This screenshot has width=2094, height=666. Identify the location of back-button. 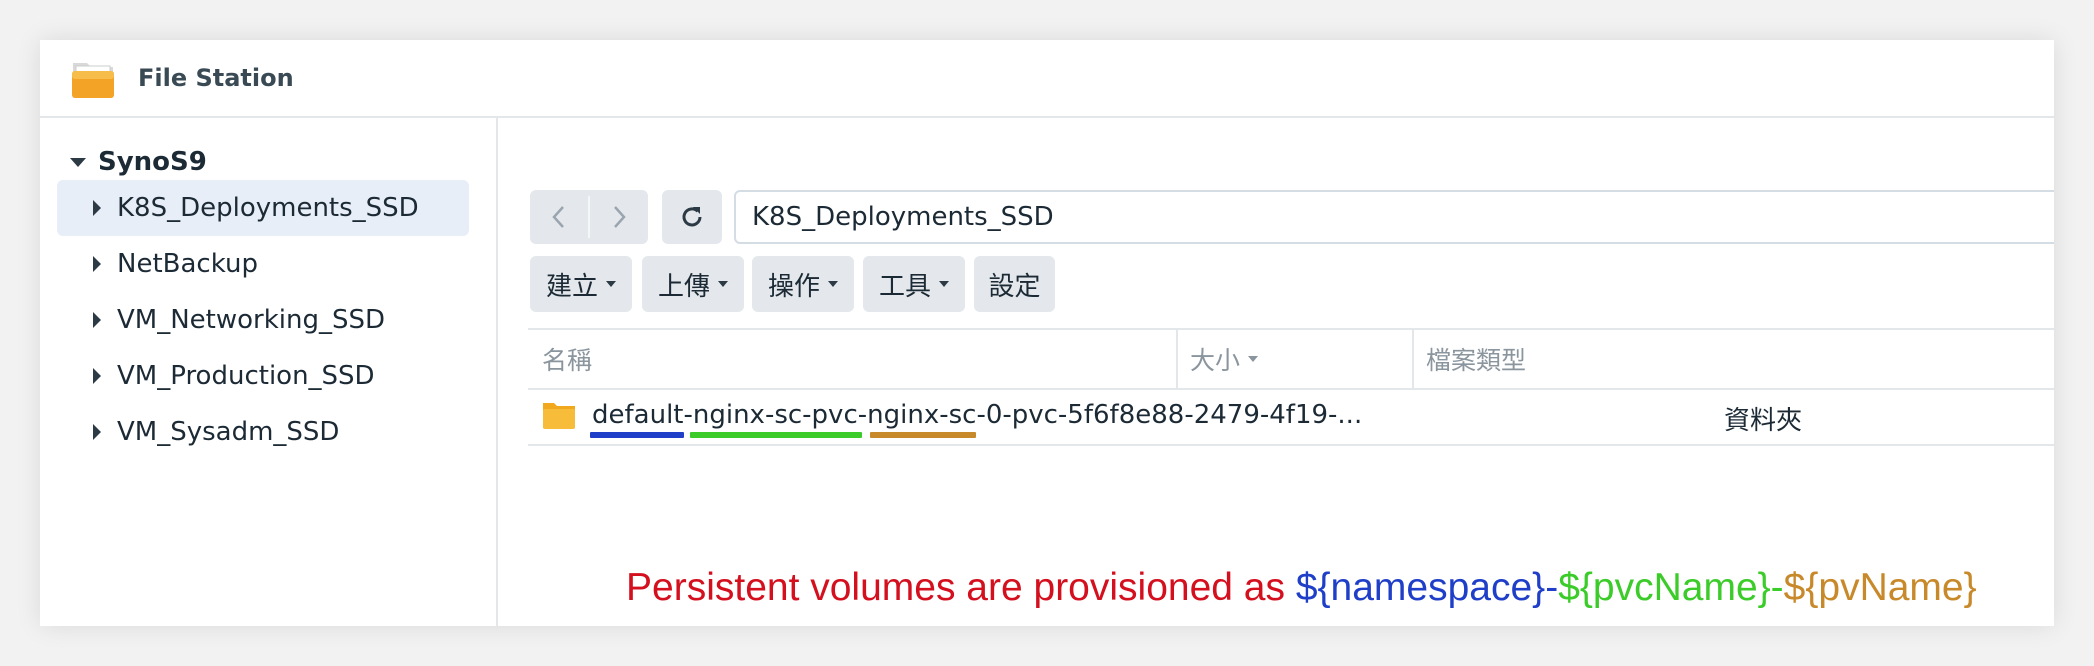
(559, 217).